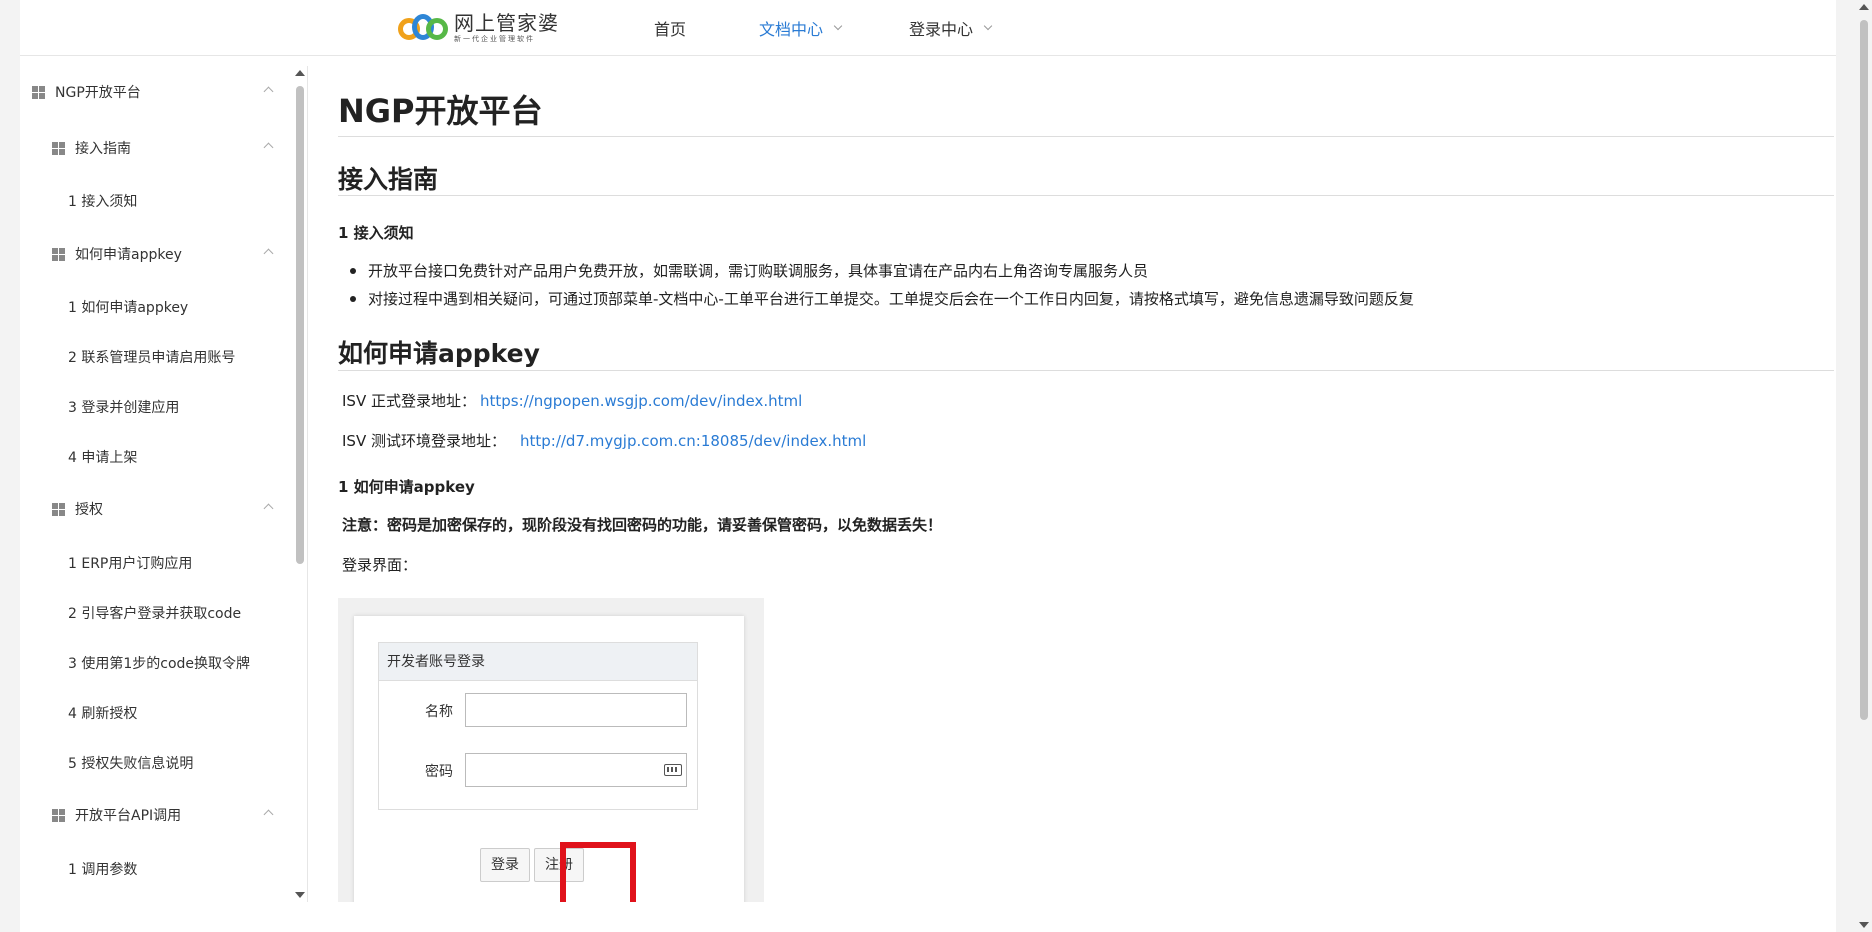  What do you see at coordinates (103, 458) in the screenshot?
I see `sidebar-item-label: 4 申请上架` at bounding box center [103, 458].